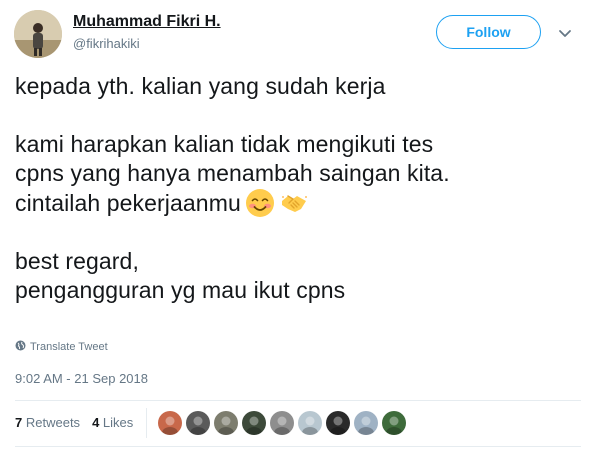 The height and width of the screenshot is (456, 596). I want to click on follow-button: Follow, so click(488, 32).